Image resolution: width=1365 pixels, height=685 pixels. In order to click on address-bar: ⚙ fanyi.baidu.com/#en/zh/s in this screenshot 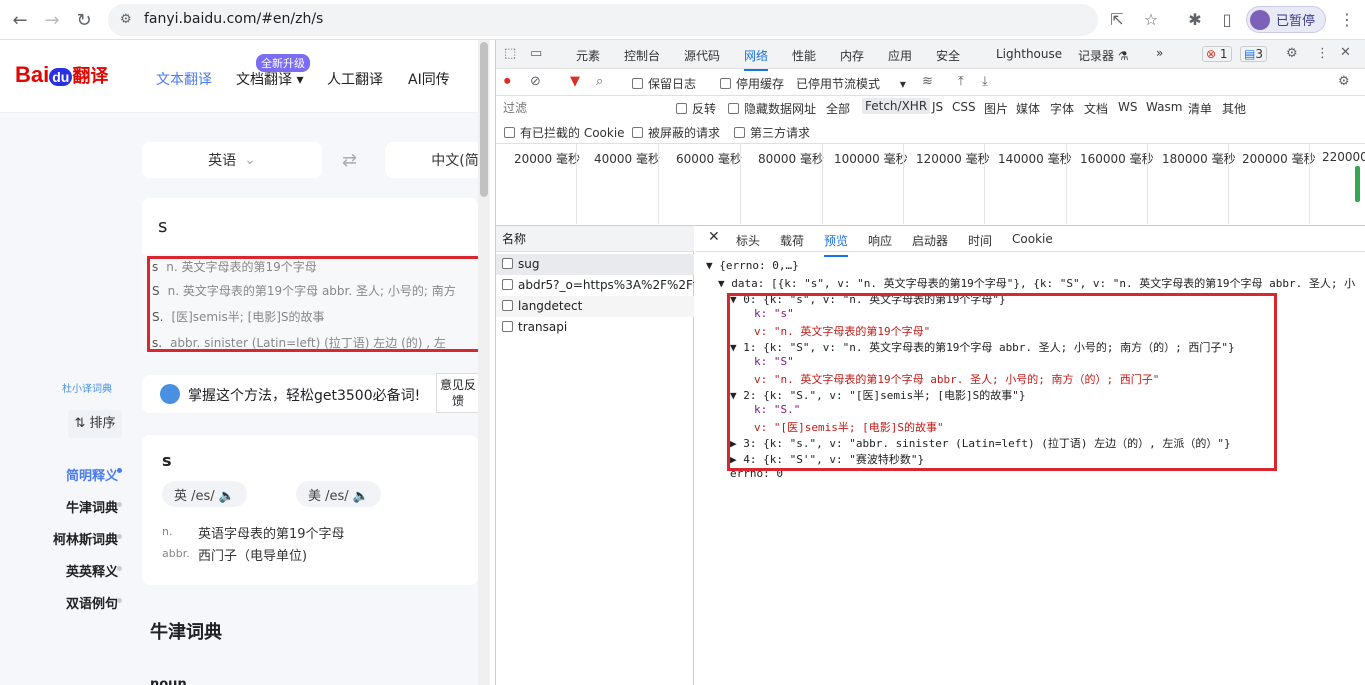, I will do `click(603, 20)`.